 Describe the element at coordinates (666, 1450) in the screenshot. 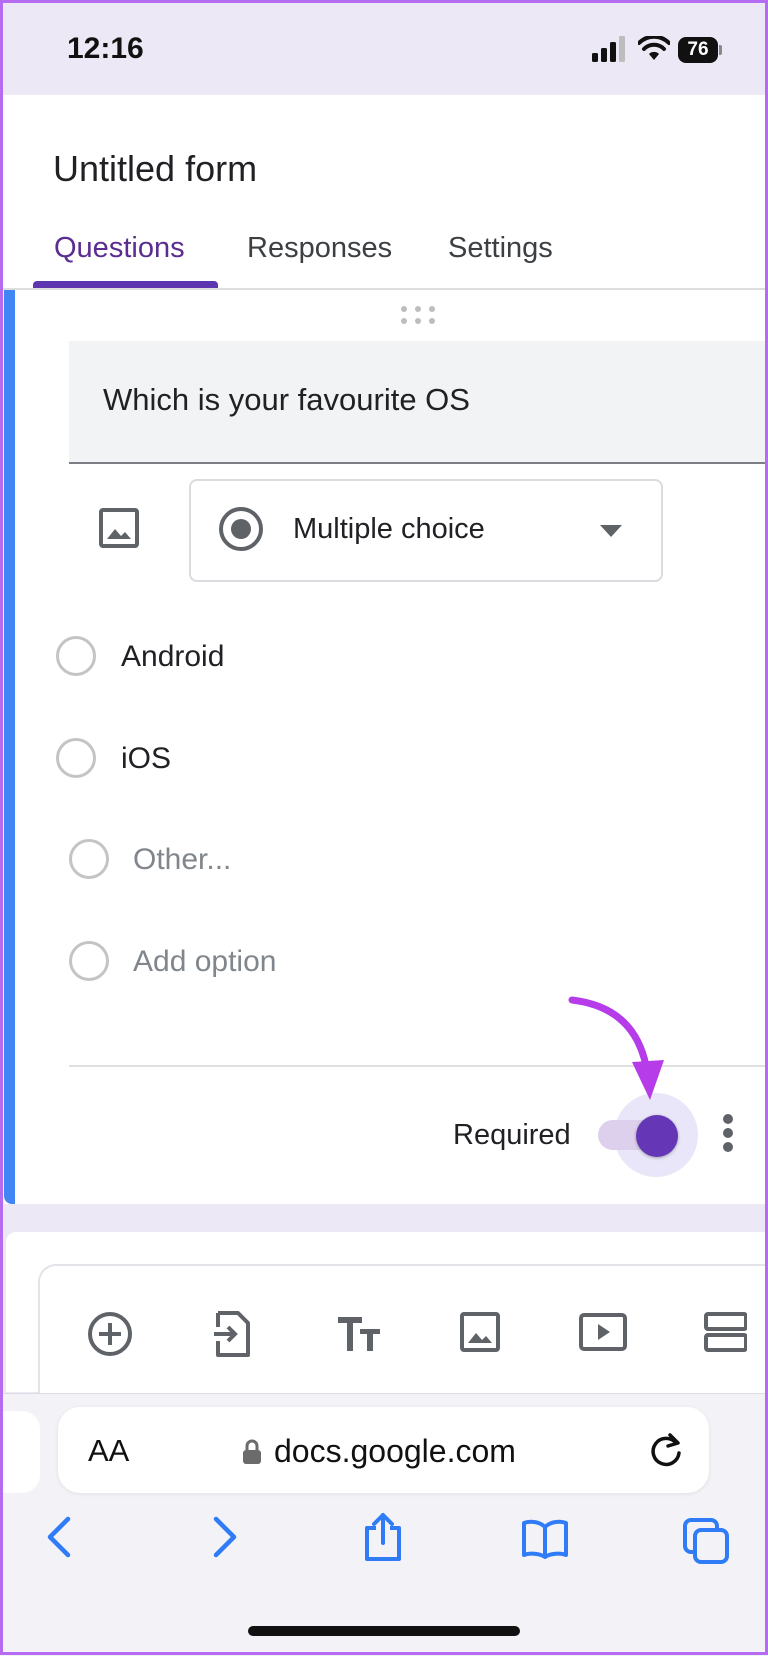

I see `reload-icon` at that location.